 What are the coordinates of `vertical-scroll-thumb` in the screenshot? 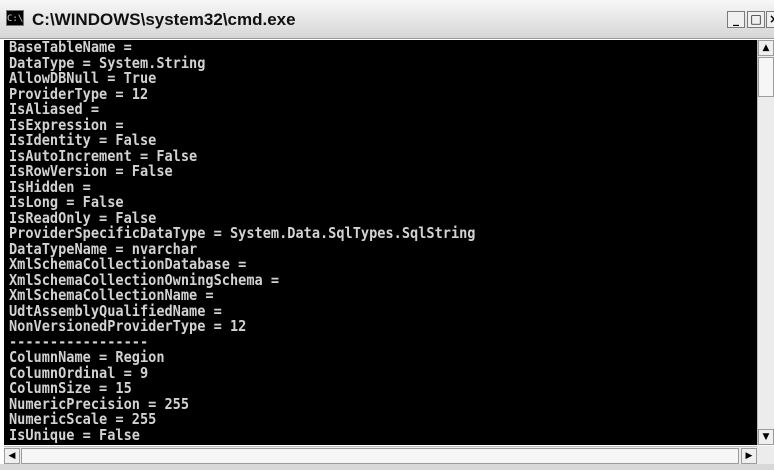 It's located at (766, 77).